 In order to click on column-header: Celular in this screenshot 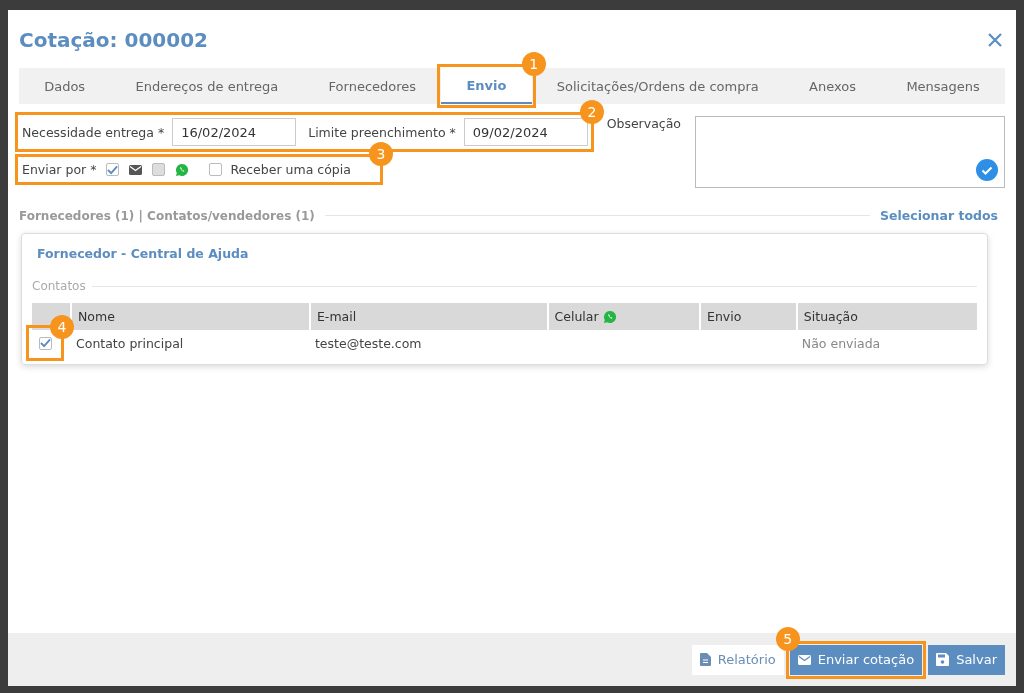, I will do `click(622, 316)`.